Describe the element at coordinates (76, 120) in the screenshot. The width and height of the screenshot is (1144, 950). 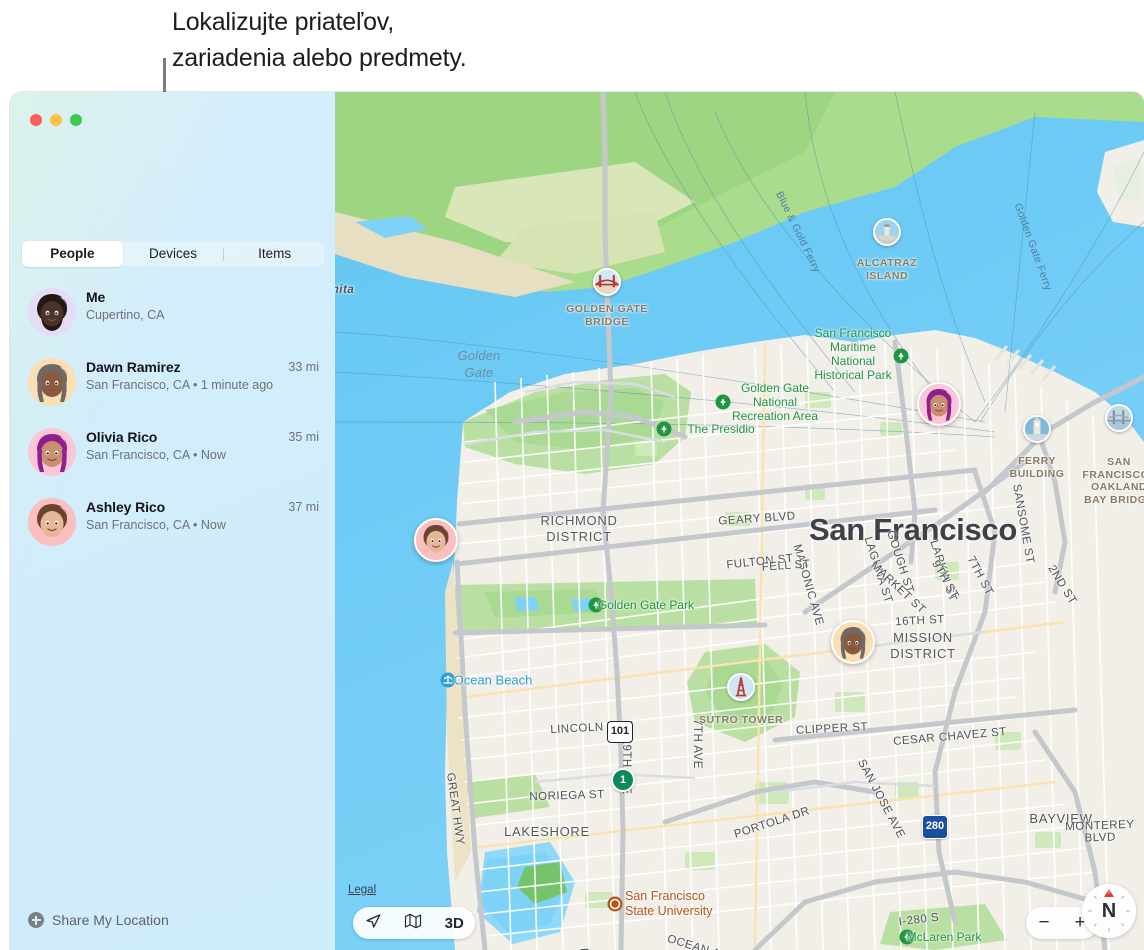
I see `zoom-button` at that location.